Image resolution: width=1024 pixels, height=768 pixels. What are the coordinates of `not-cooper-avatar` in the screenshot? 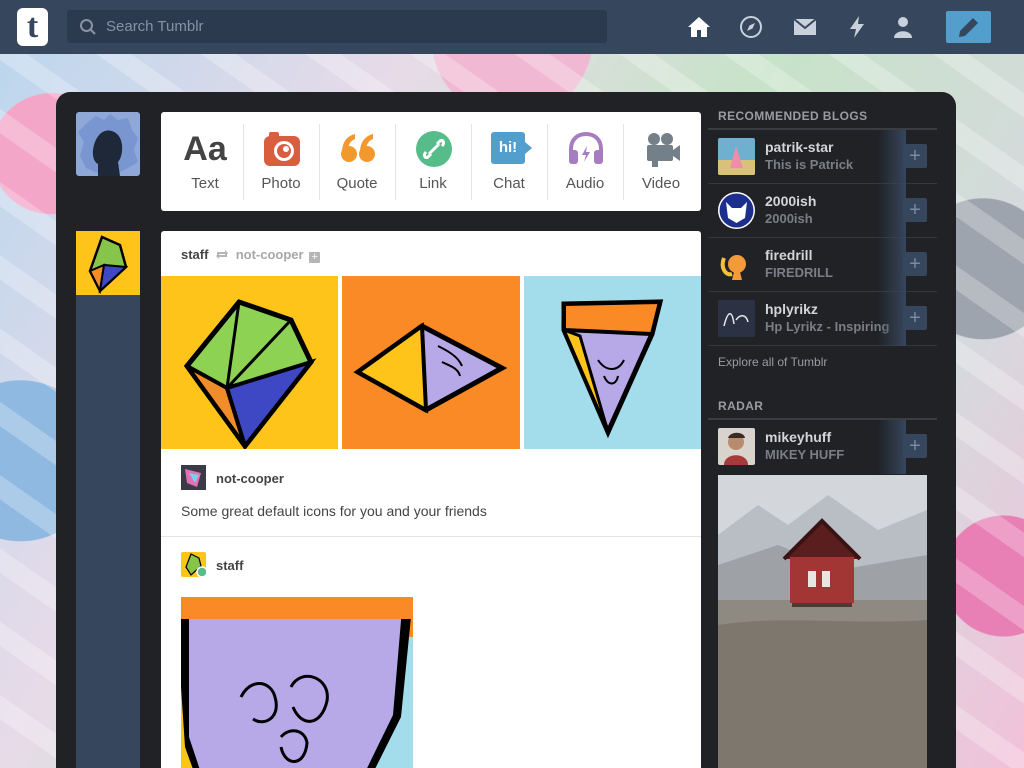 It's located at (193, 477).